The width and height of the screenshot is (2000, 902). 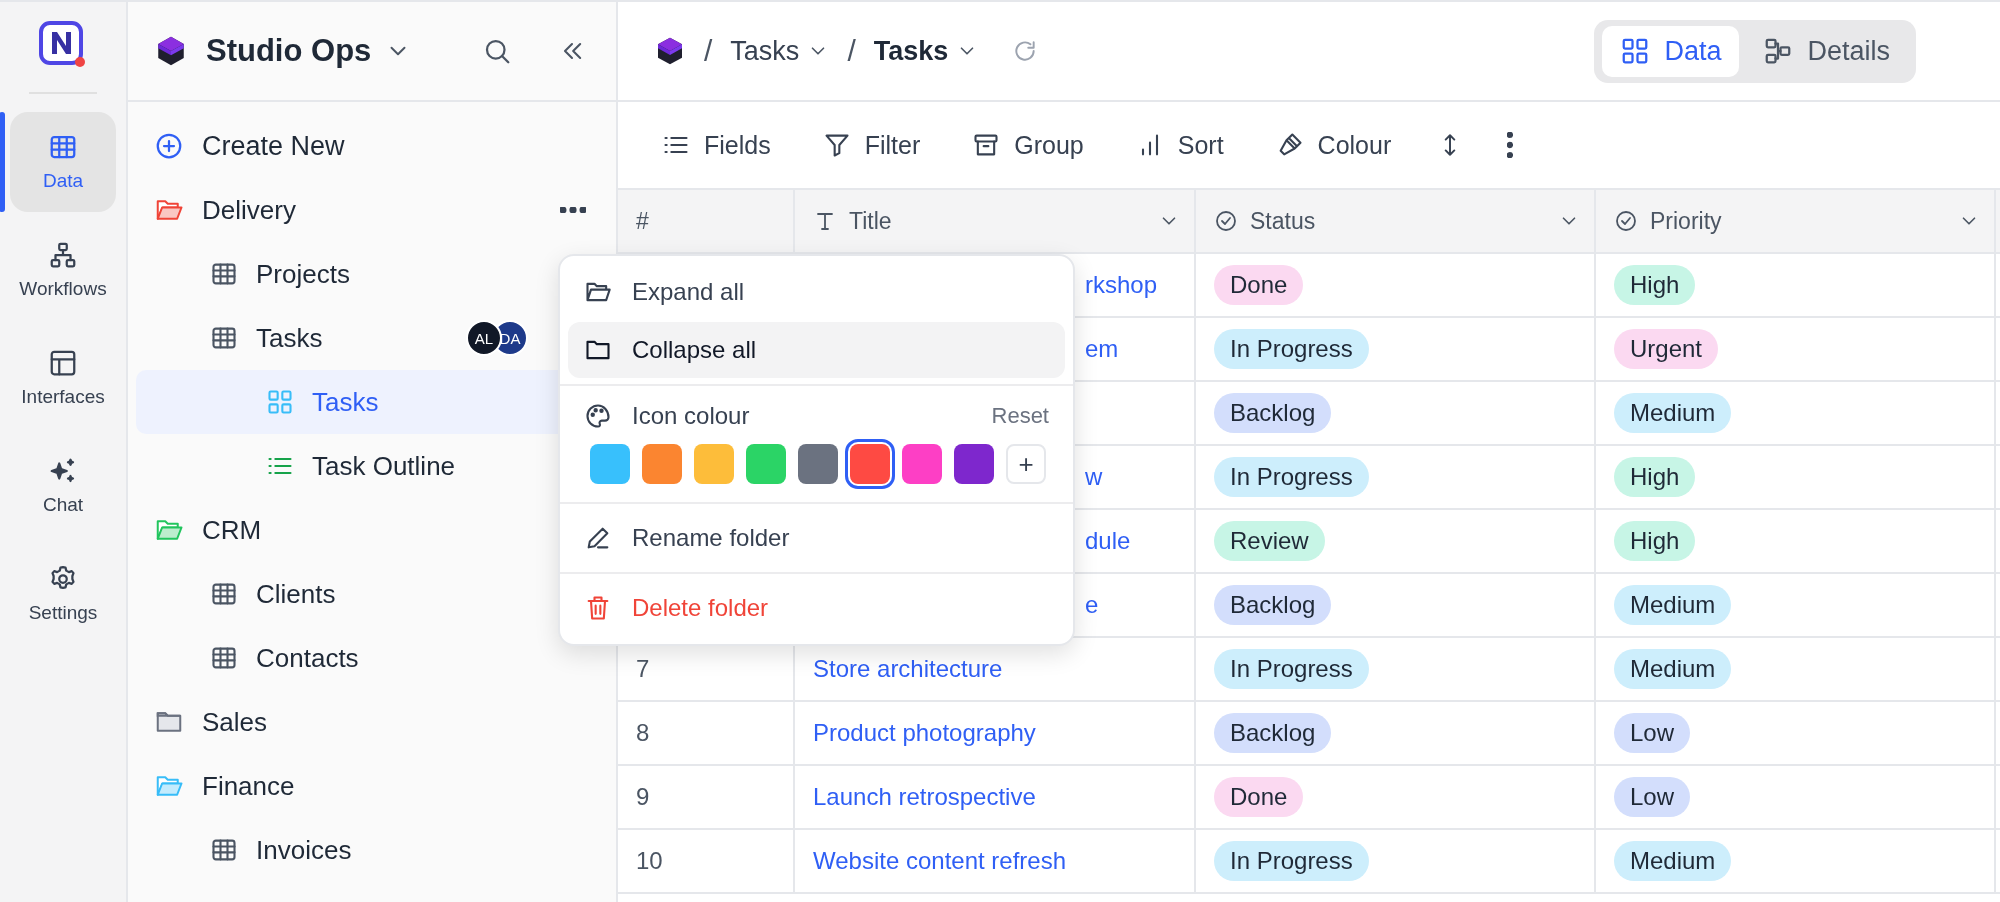 I want to click on toolbar-button: Filter, so click(x=871, y=145).